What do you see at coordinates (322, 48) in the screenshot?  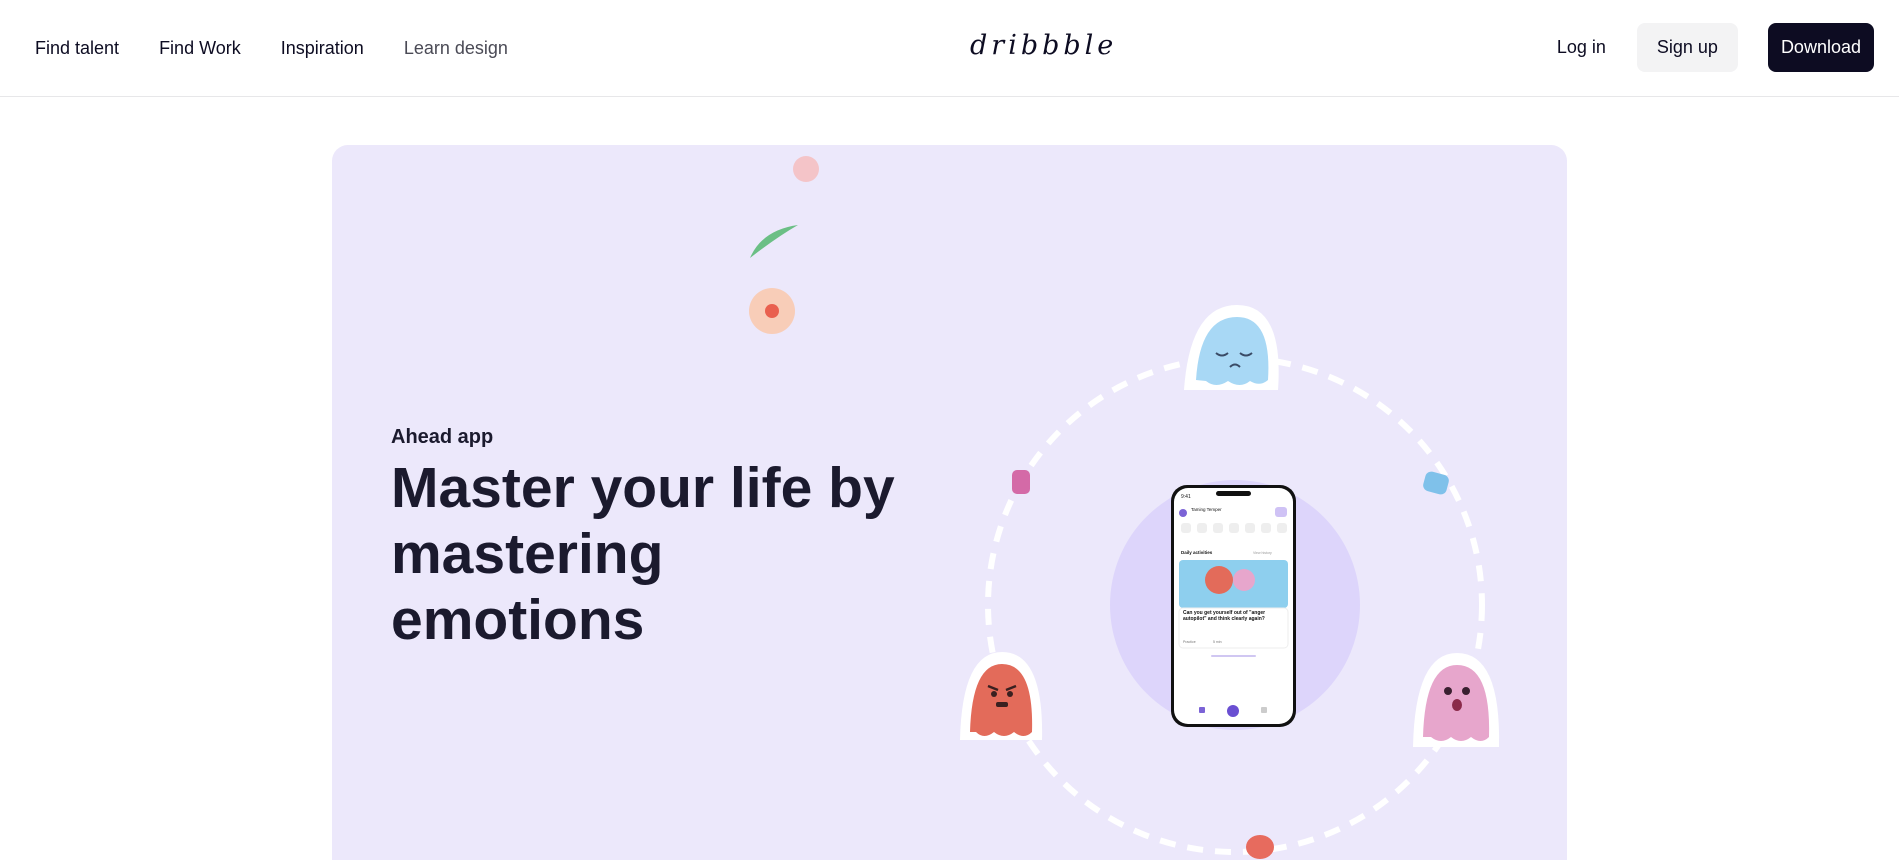 I see `nav-inspiration: Inspiration` at bounding box center [322, 48].